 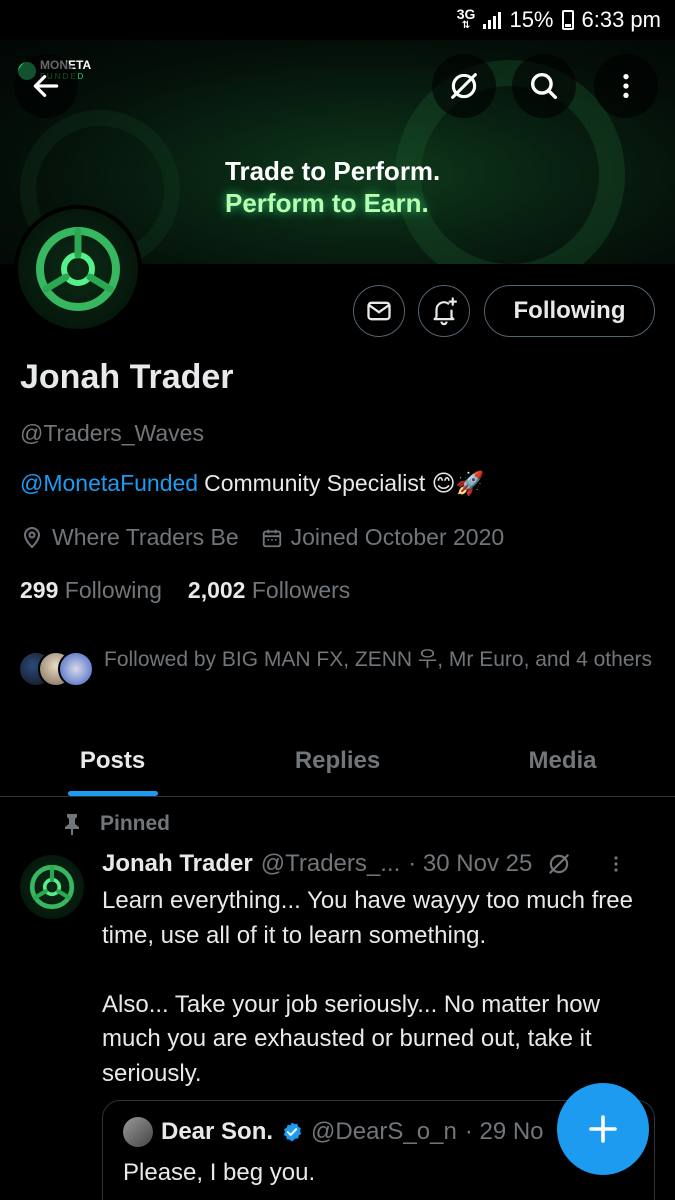 What do you see at coordinates (217, 1131) in the screenshot?
I see `quoted-author-name: Dear Son.` at bounding box center [217, 1131].